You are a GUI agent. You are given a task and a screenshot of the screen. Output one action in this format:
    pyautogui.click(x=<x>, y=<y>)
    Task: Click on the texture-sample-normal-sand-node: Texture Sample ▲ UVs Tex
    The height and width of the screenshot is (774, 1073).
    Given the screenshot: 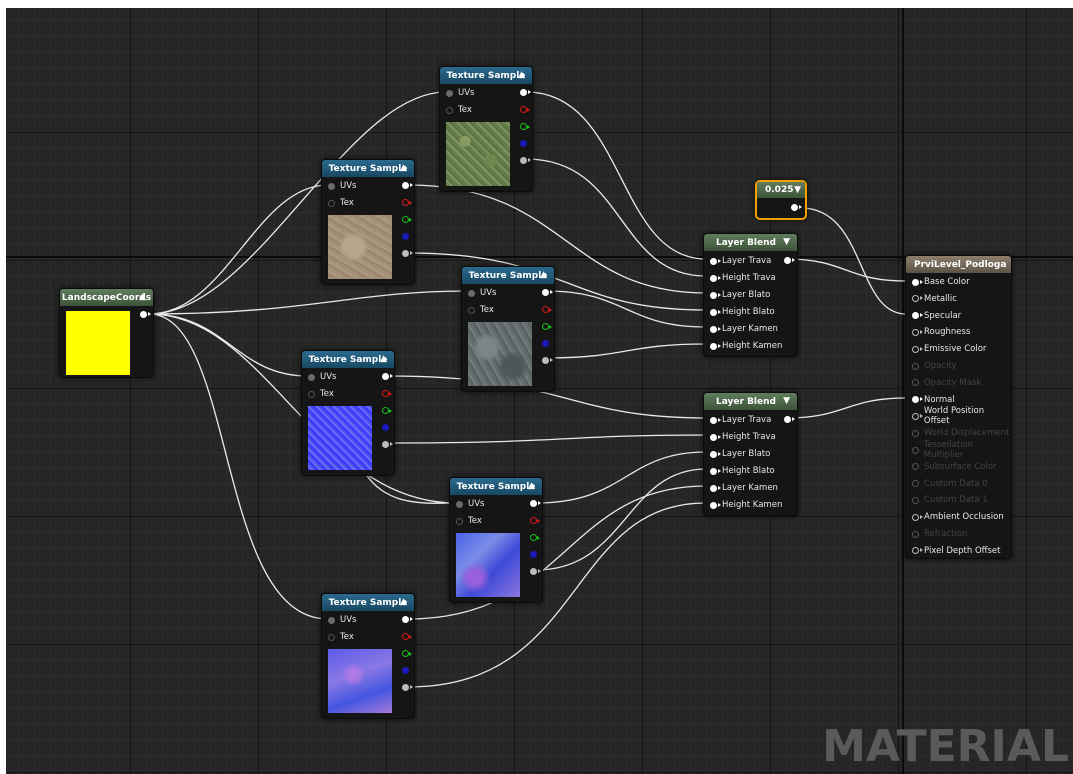 What is the action you would take?
    pyautogui.click(x=496, y=540)
    